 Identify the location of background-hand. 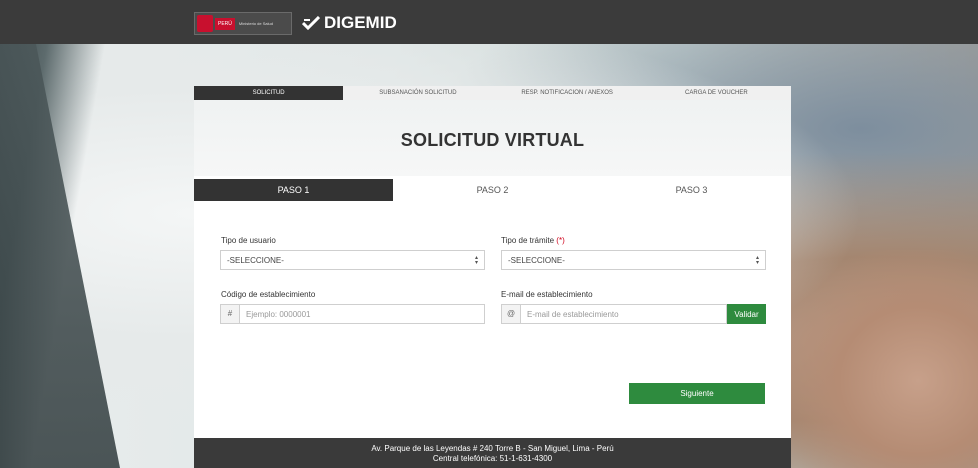
(878, 359).